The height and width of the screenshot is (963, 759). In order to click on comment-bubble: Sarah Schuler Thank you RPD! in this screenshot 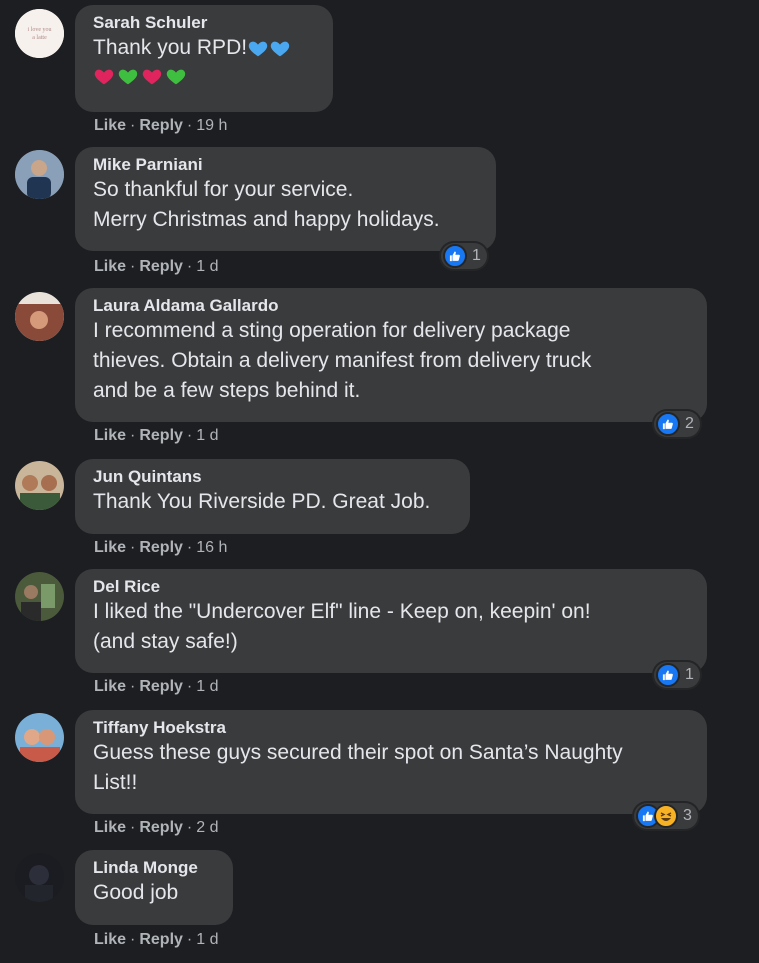, I will do `click(204, 58)`.